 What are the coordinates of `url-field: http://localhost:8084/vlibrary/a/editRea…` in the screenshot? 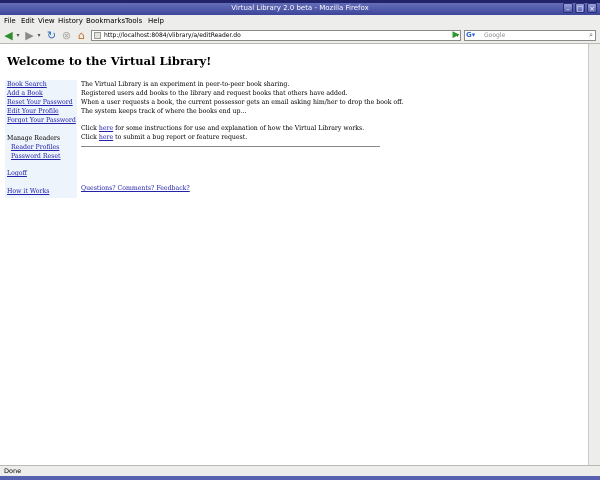 It's located at (276, 35).